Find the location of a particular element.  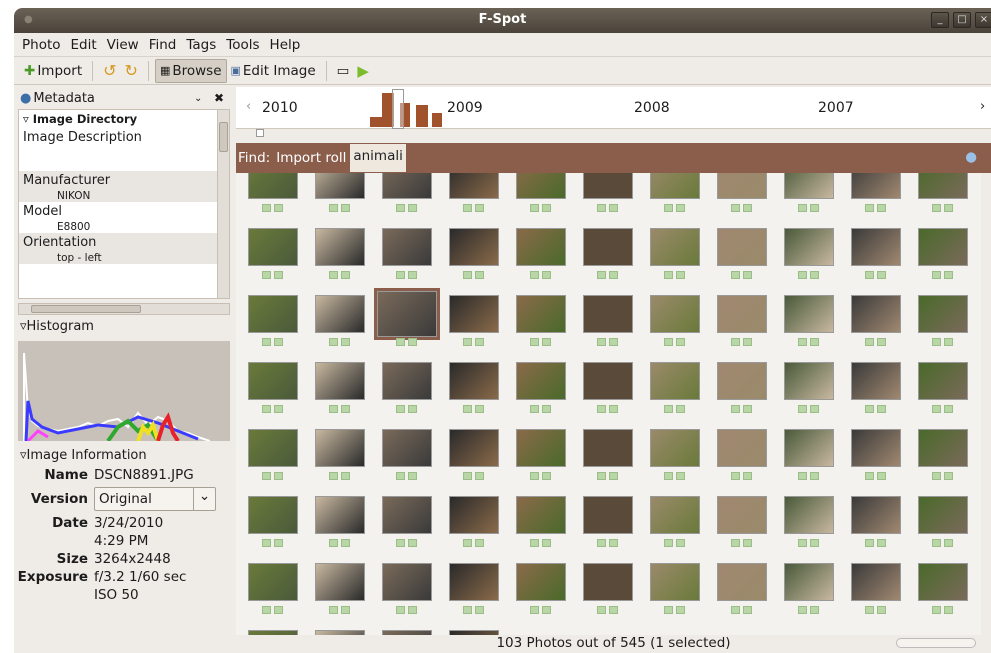

maximize-button: □ is located at coordinates (962, 20).